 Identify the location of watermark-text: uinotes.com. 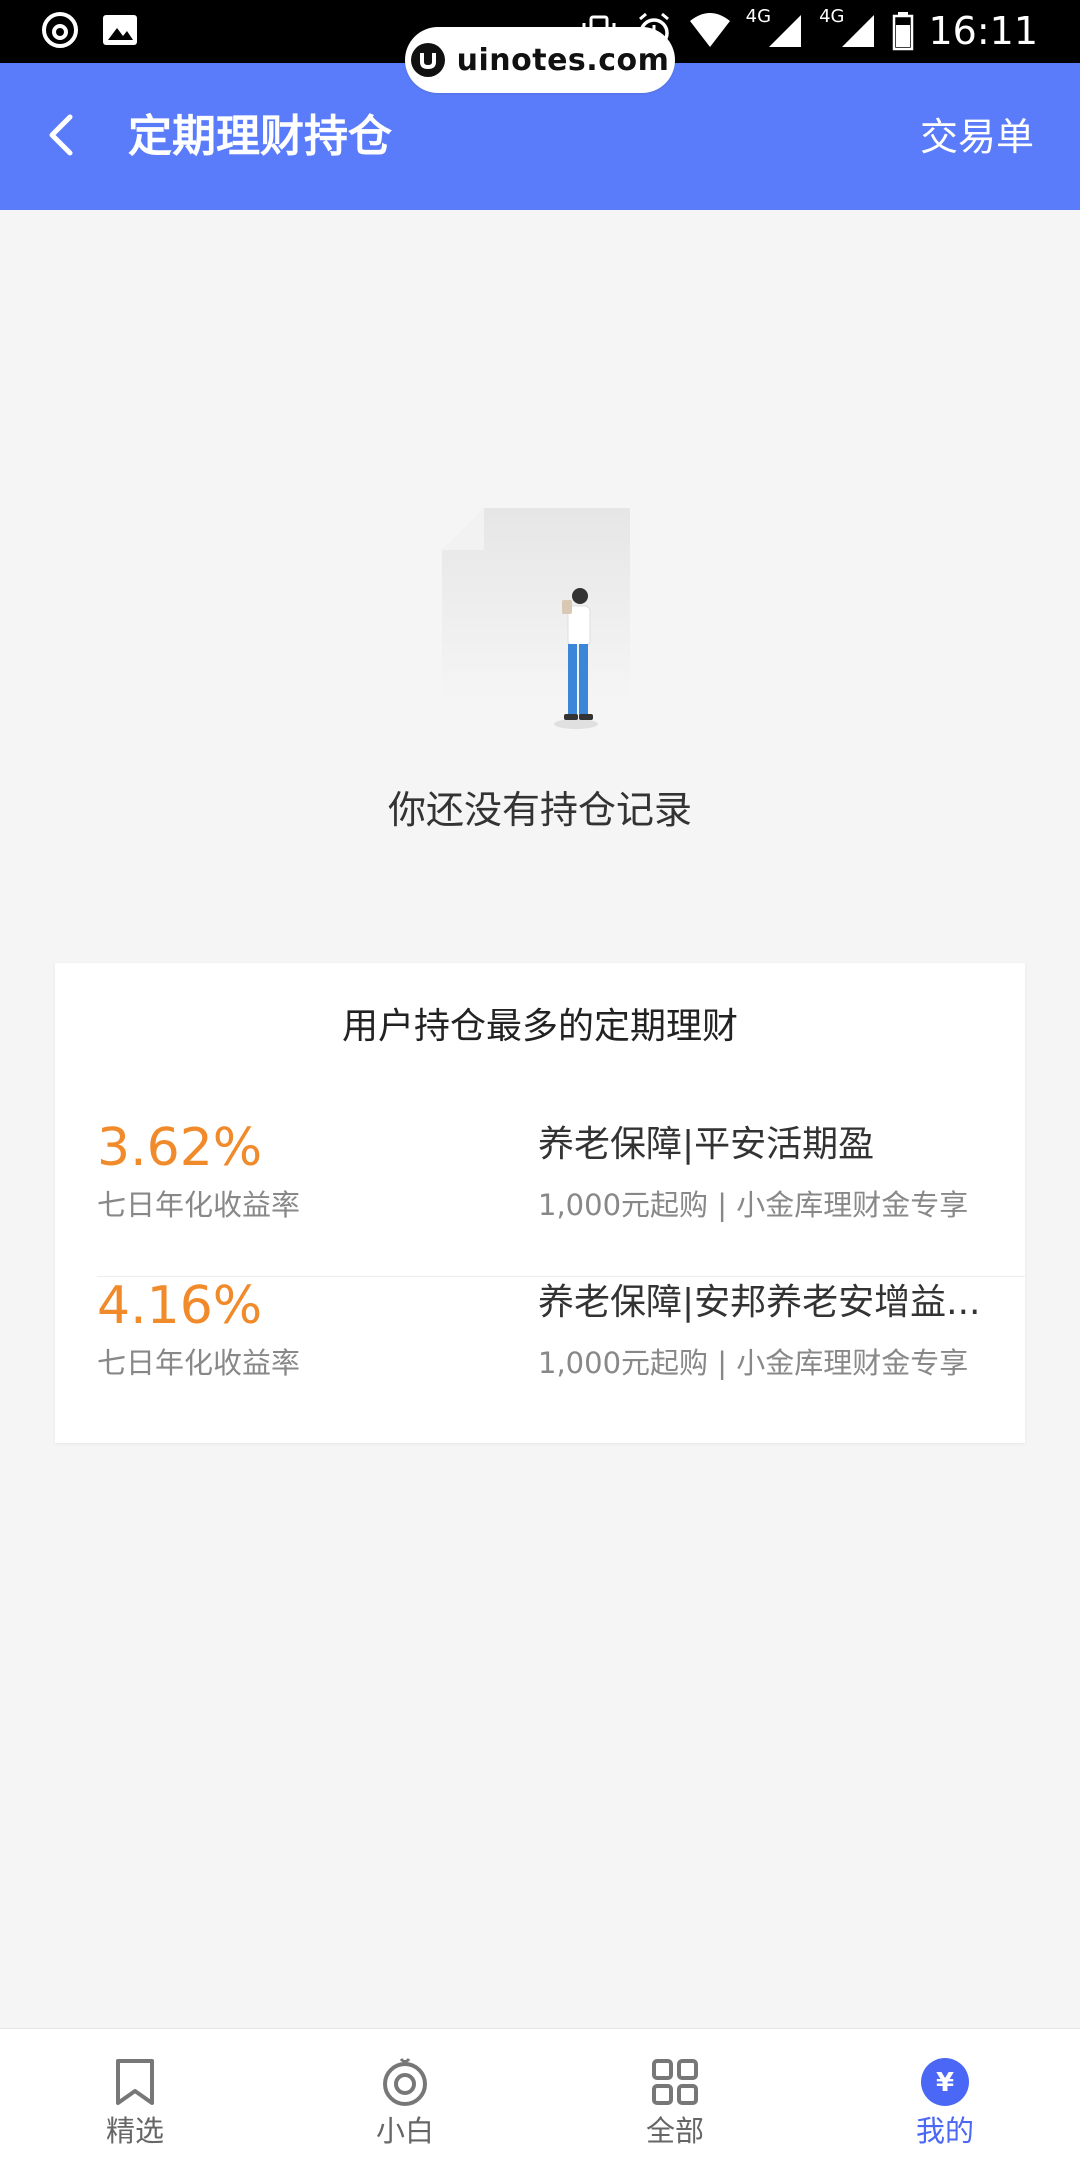
(563, 60).